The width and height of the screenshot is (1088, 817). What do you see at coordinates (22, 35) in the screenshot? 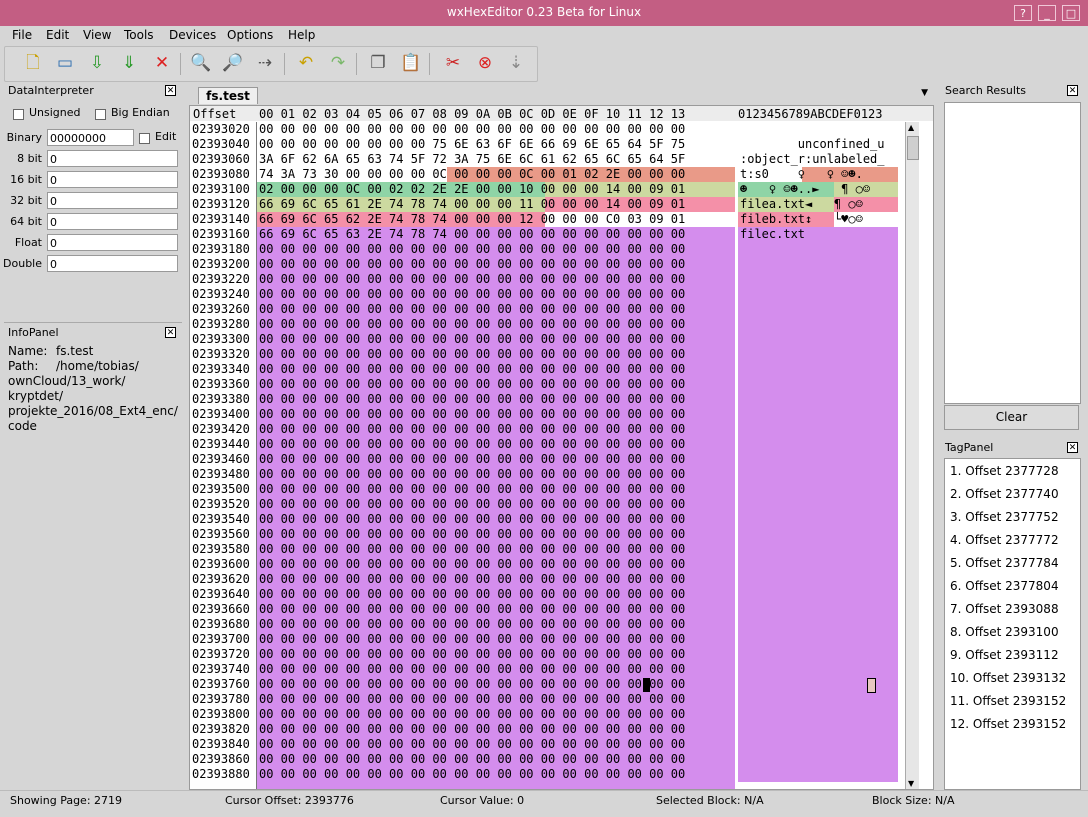
I see `menu-file: File` at bounding box center [22, 35].